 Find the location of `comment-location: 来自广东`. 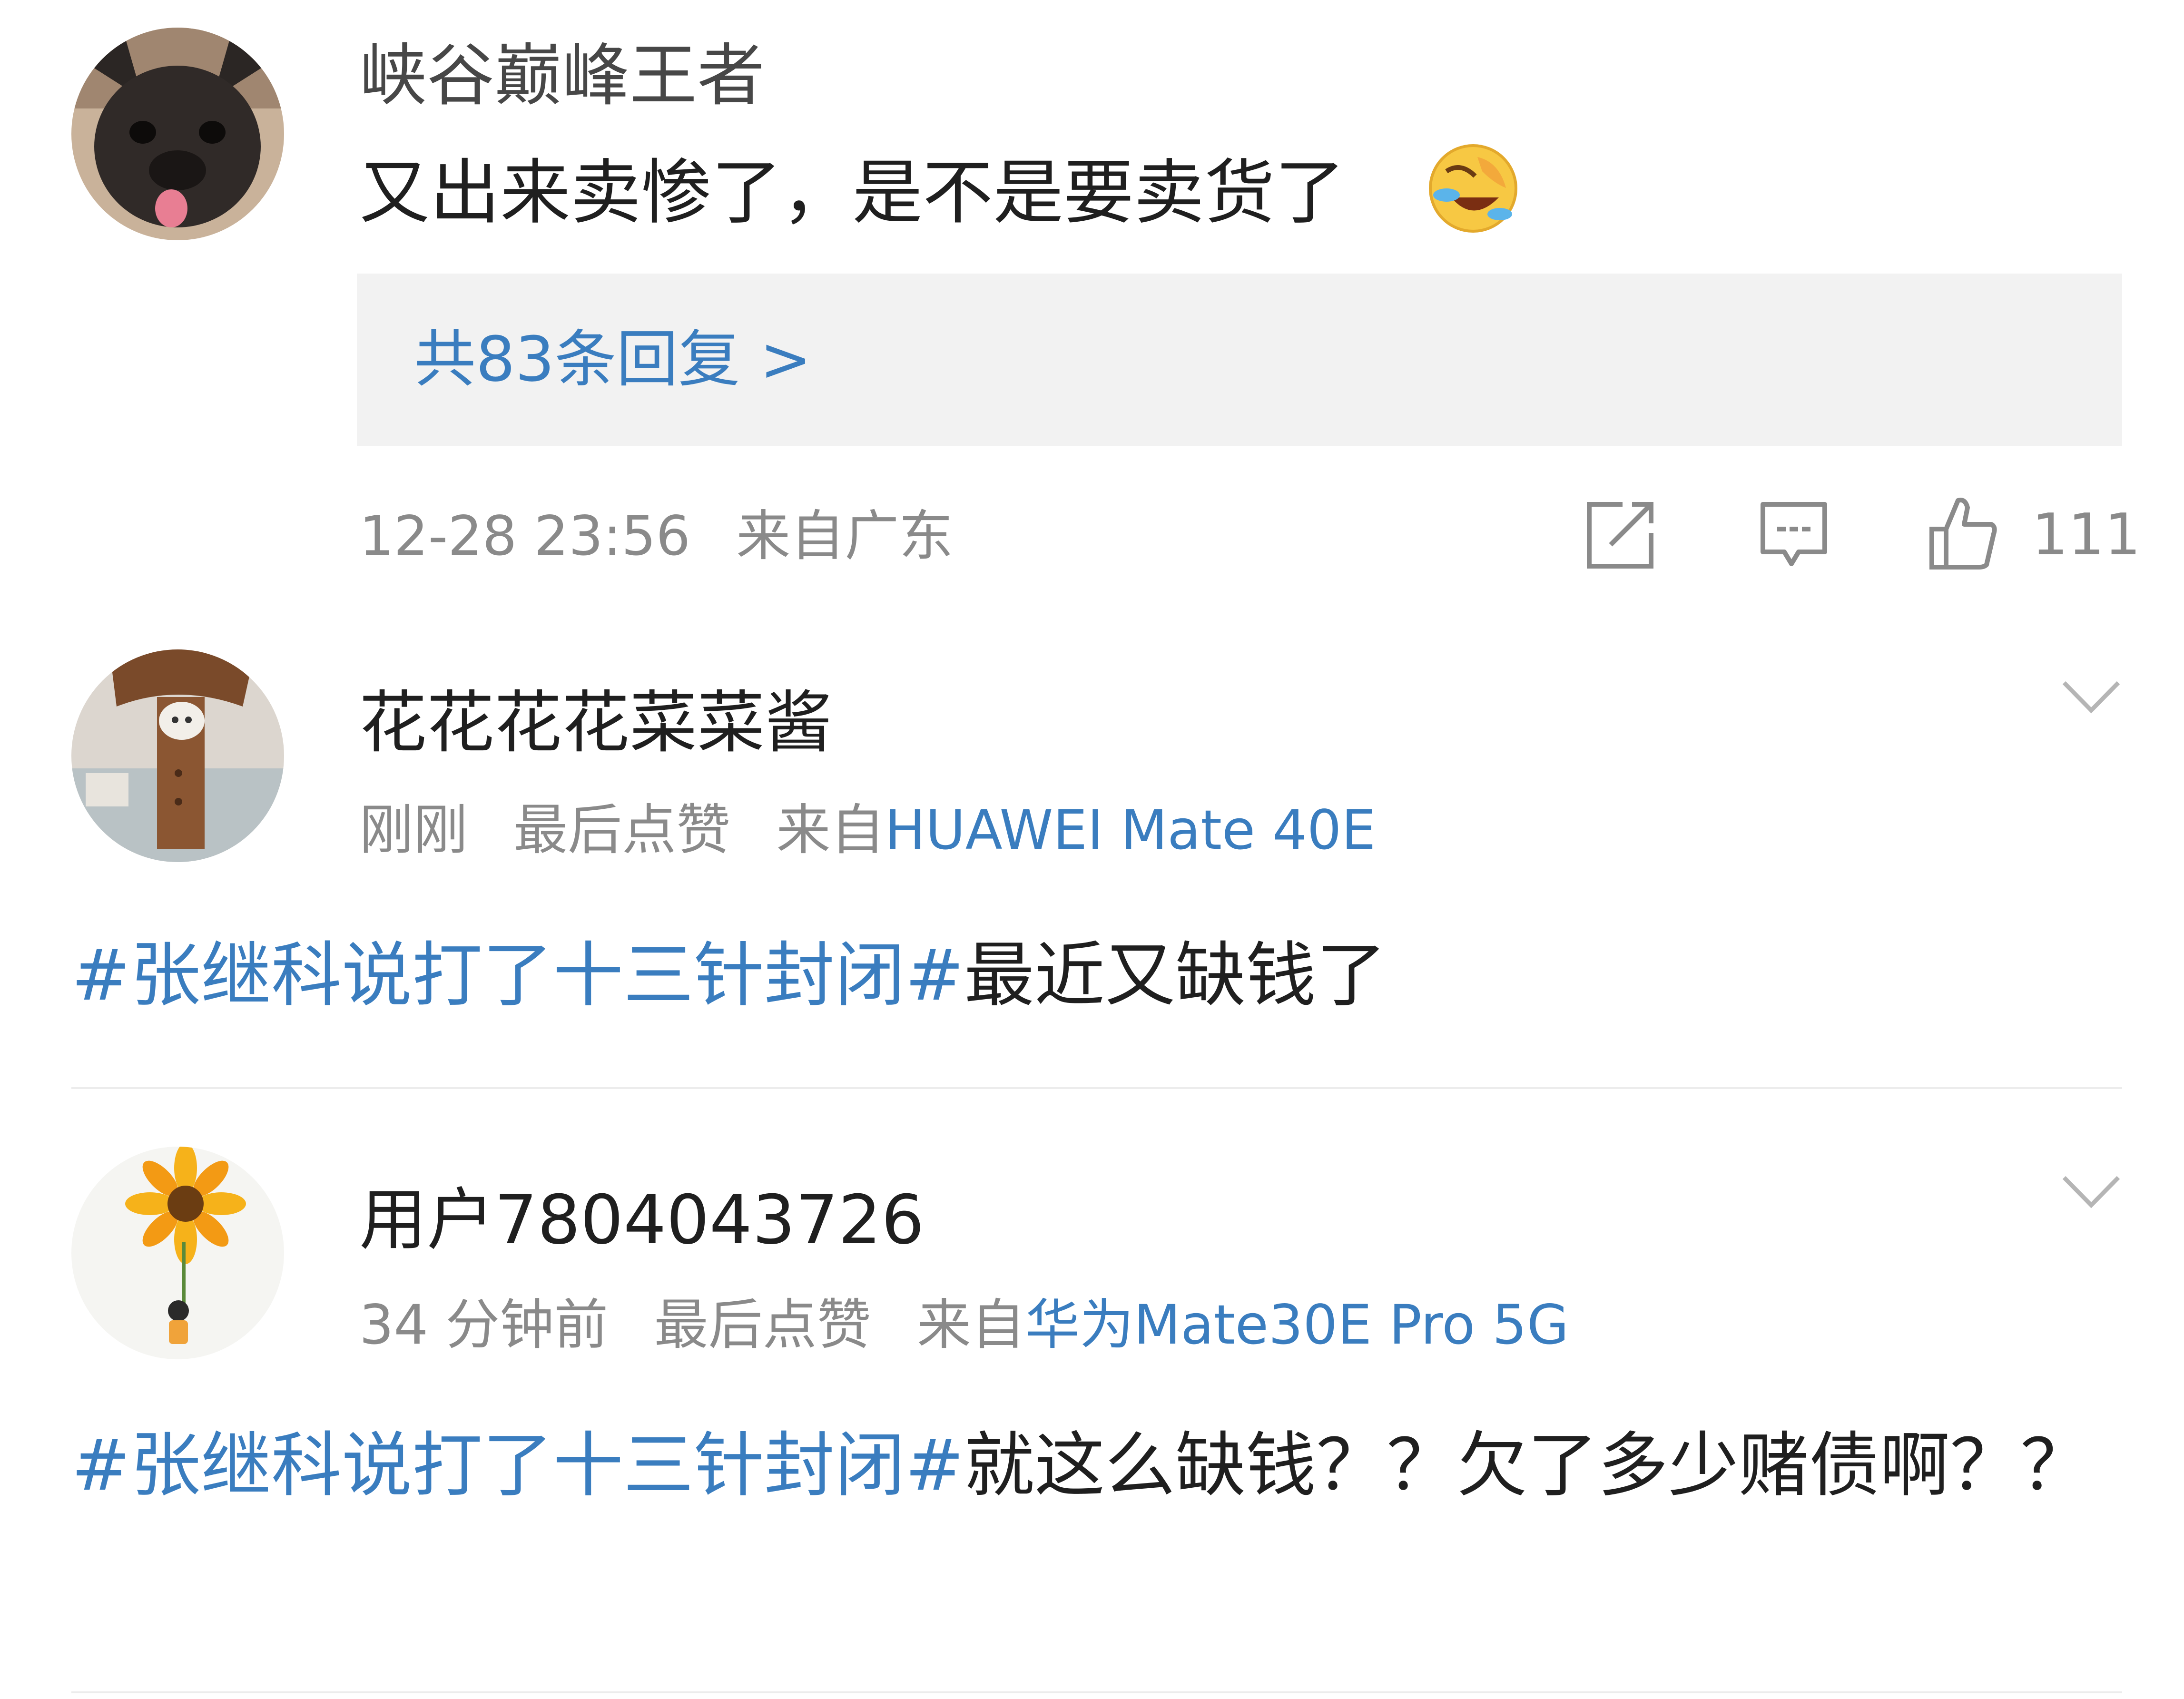

comment-location: 来自广东 is located at coordinates (845, 536).